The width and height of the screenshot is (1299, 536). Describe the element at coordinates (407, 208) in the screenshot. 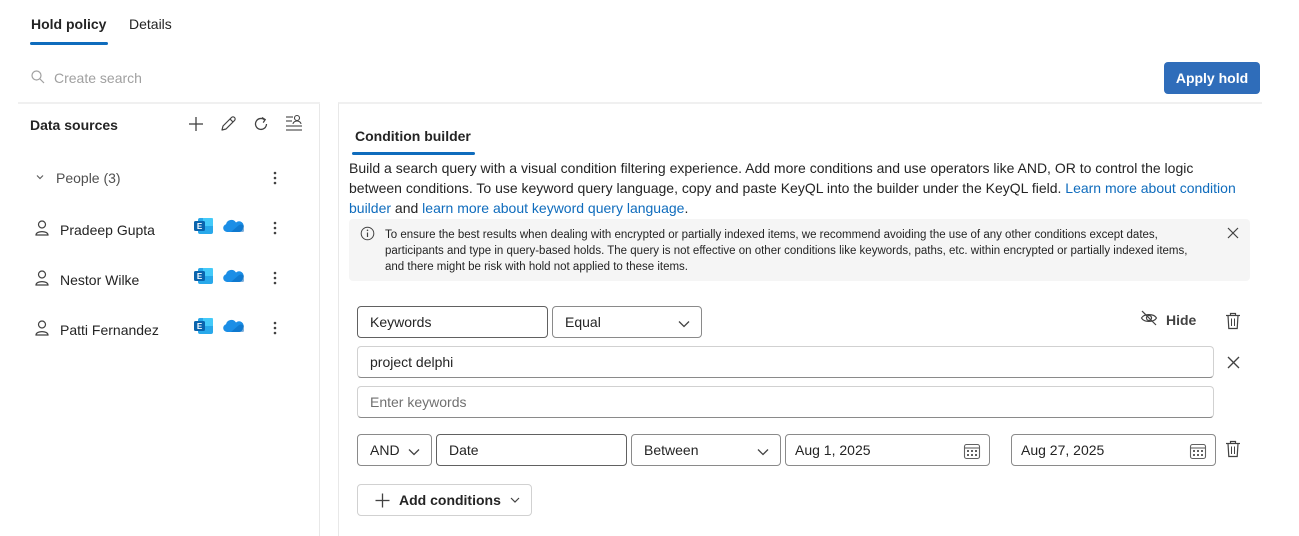

I see `and-text: and` at that location.